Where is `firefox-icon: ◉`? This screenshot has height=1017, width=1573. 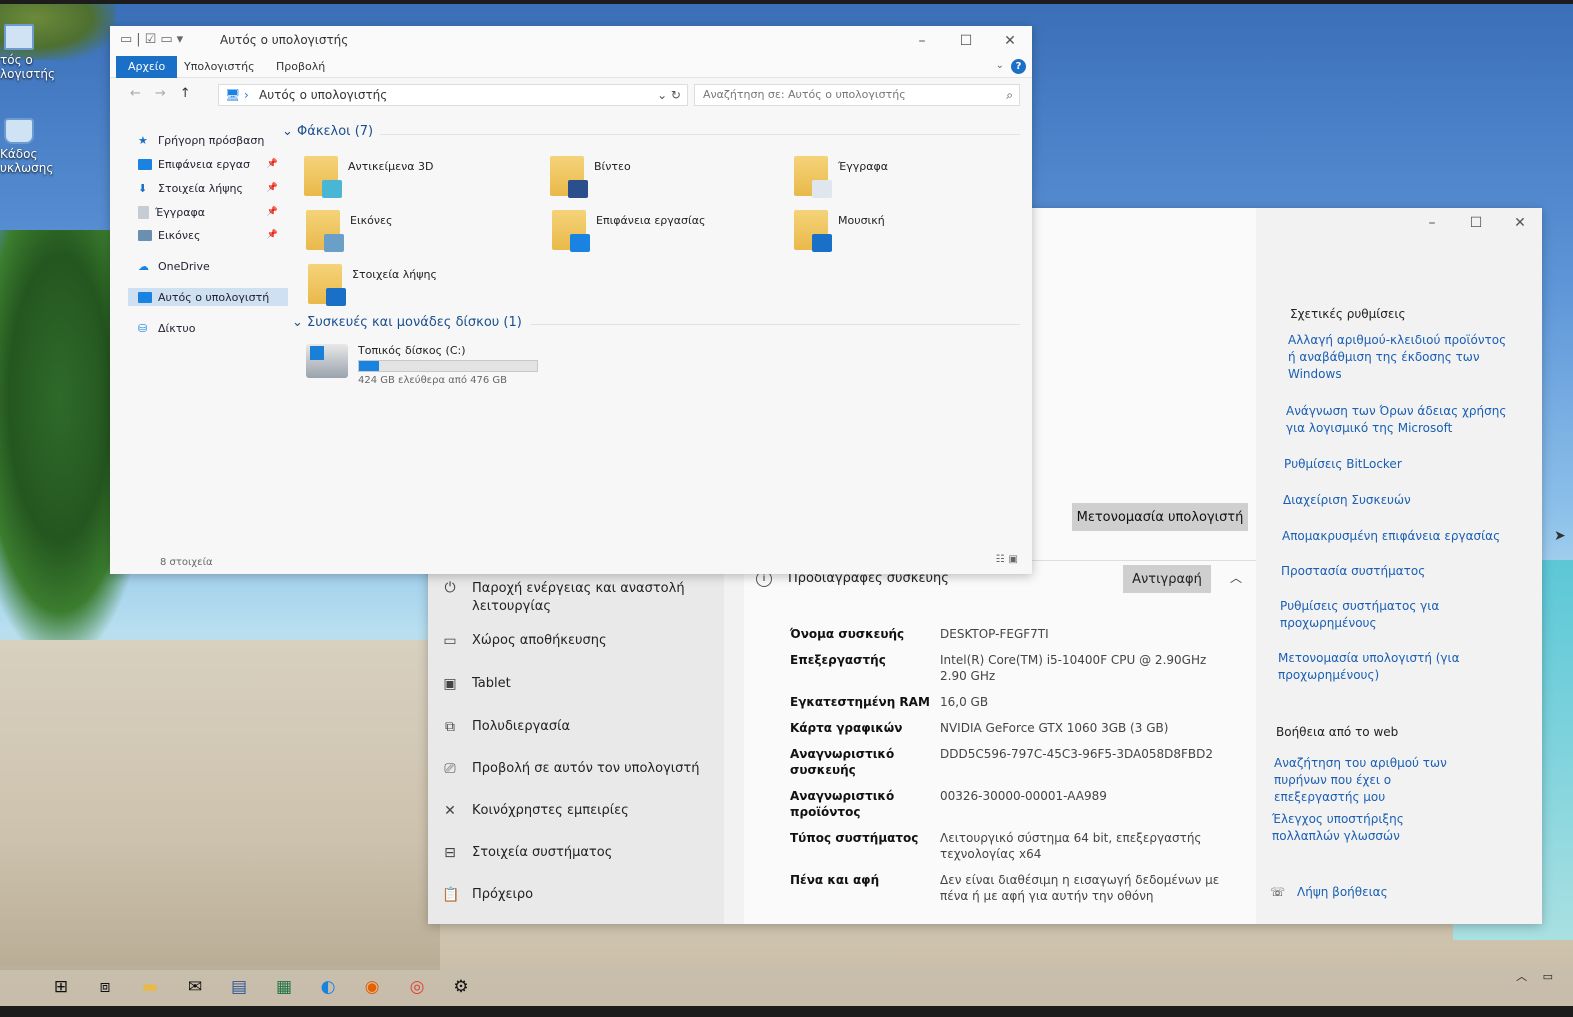
firefox-icon: ◉ is located at coordinates (372, 987).